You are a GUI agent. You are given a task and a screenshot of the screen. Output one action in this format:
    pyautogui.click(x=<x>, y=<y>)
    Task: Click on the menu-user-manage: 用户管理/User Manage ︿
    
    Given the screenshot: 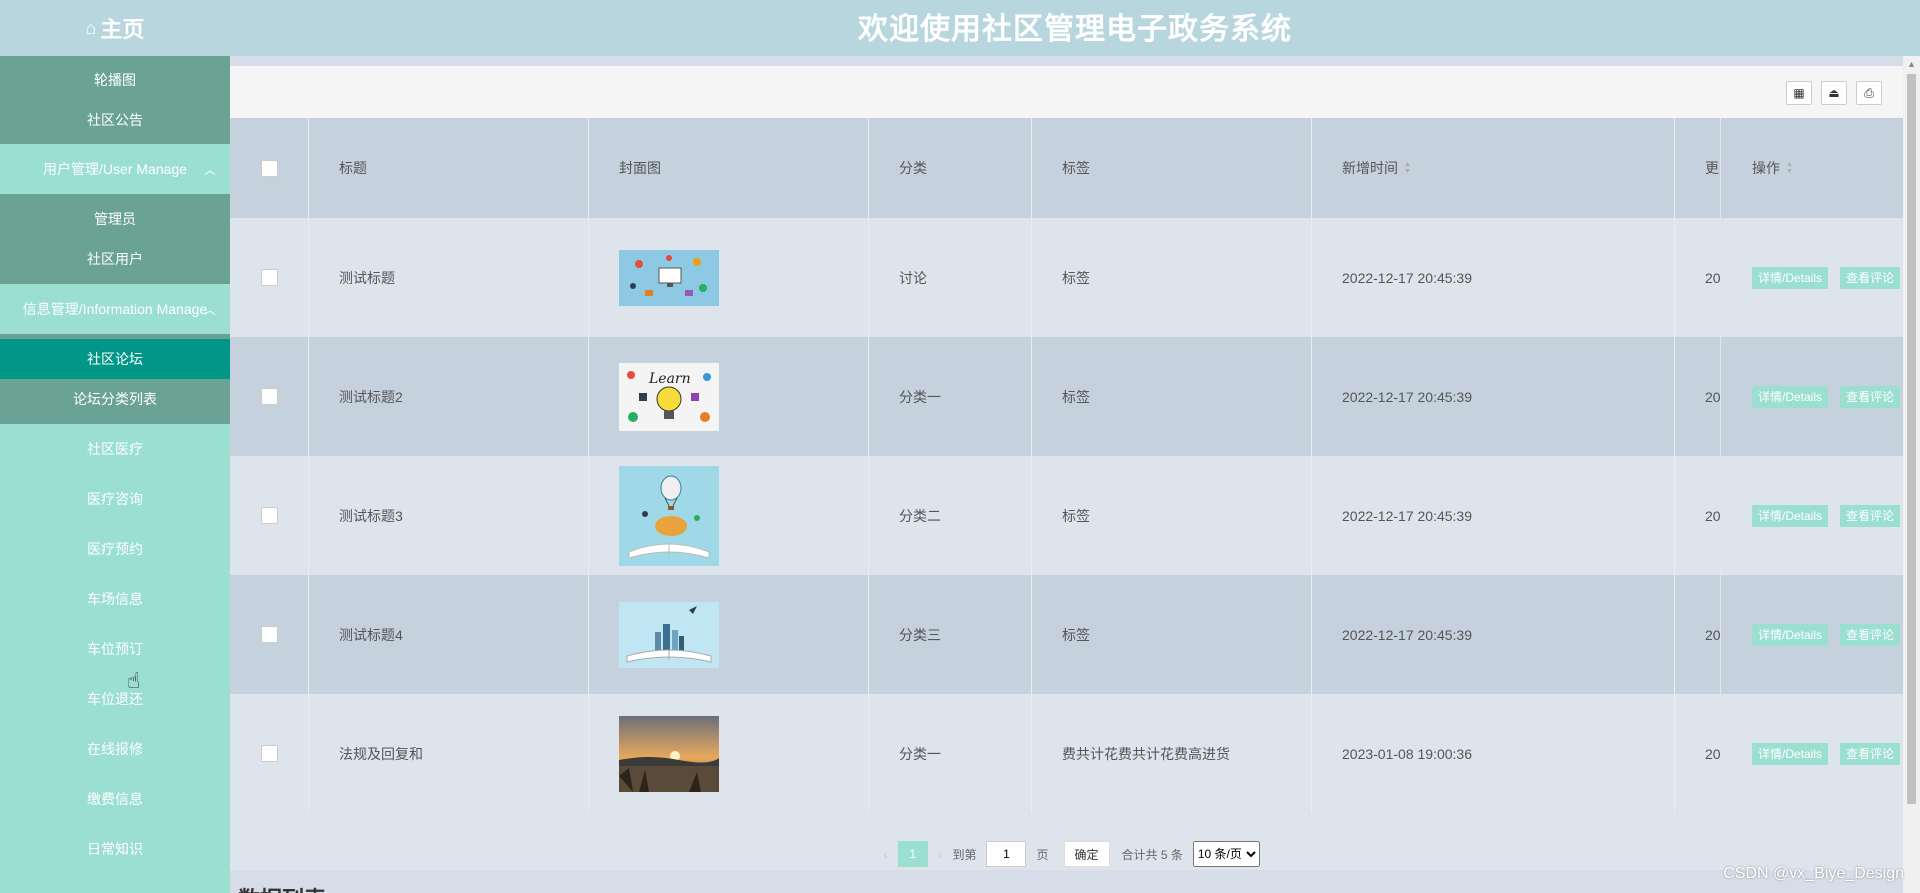 What is the action you would take?
    pyautogui.click(x=115, y=169)
    